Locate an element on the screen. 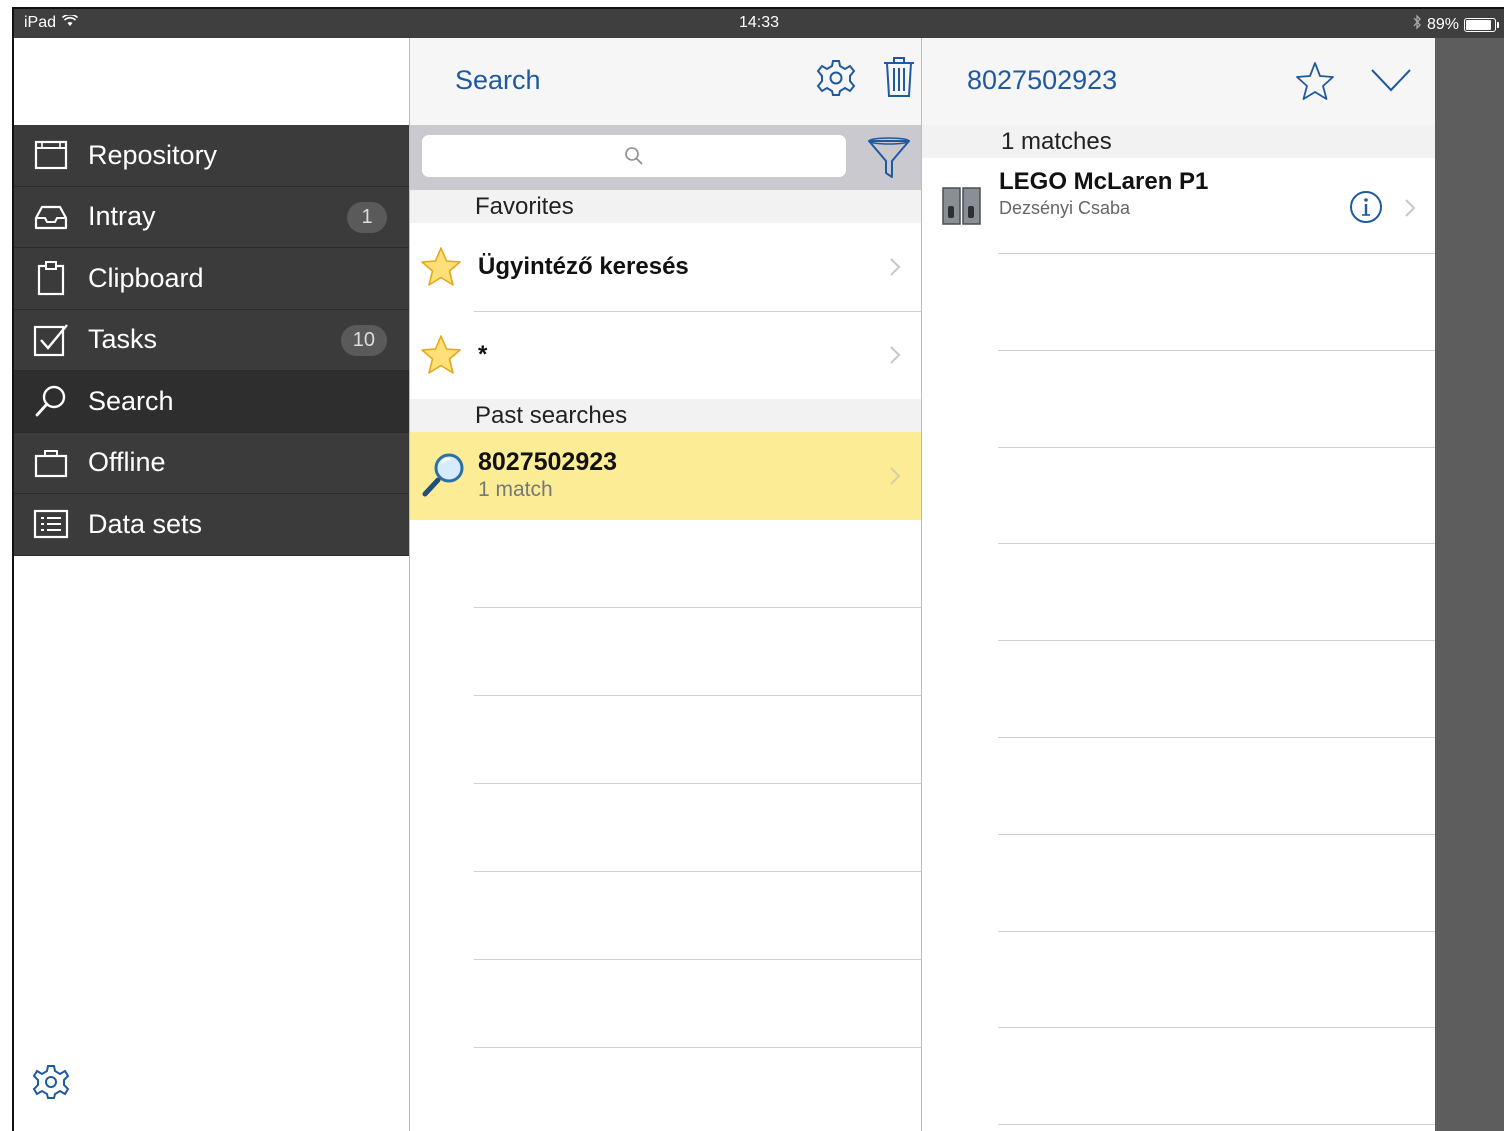 The image size is (1504, 1131). inbox-tray-icon is located at coordinates (51, 217).